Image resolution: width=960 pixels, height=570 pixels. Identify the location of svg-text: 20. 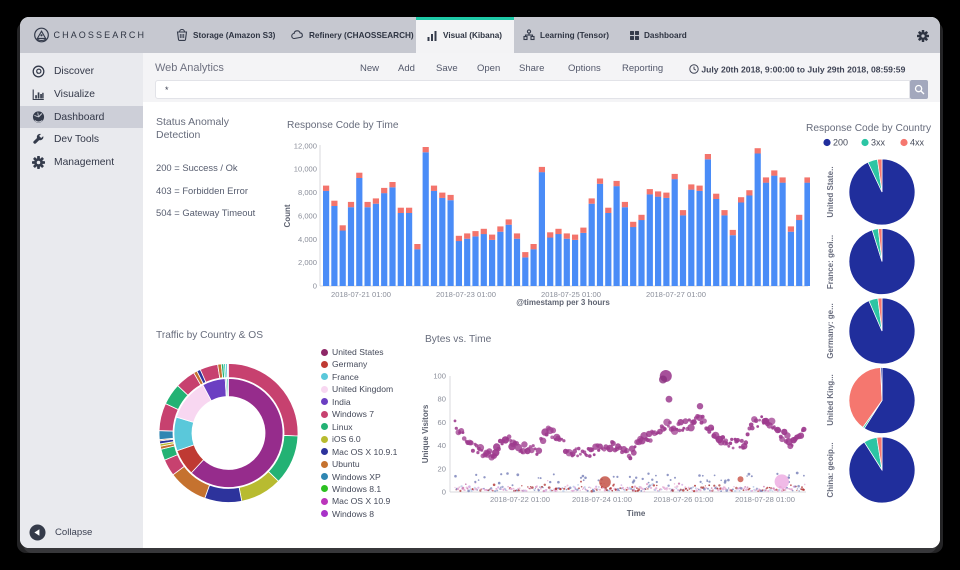
(442, 468).